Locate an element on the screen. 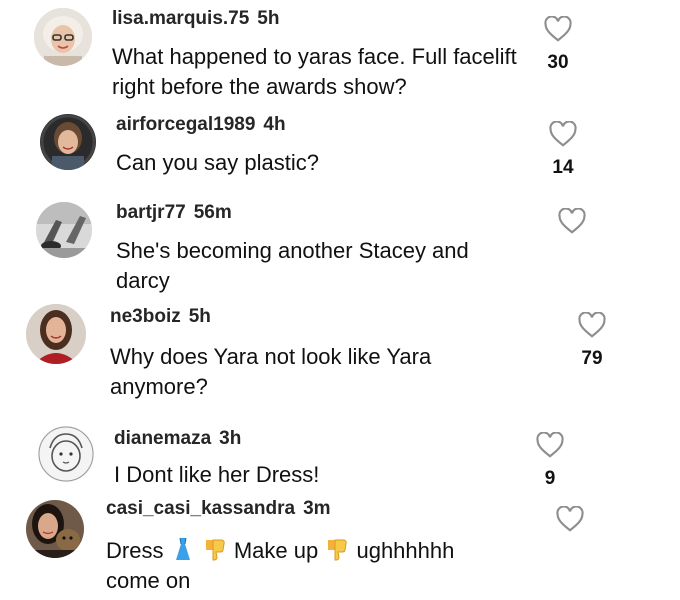 This screenshot has width=680, height=600. like-control: 79 is located at coordinates (592, 341).